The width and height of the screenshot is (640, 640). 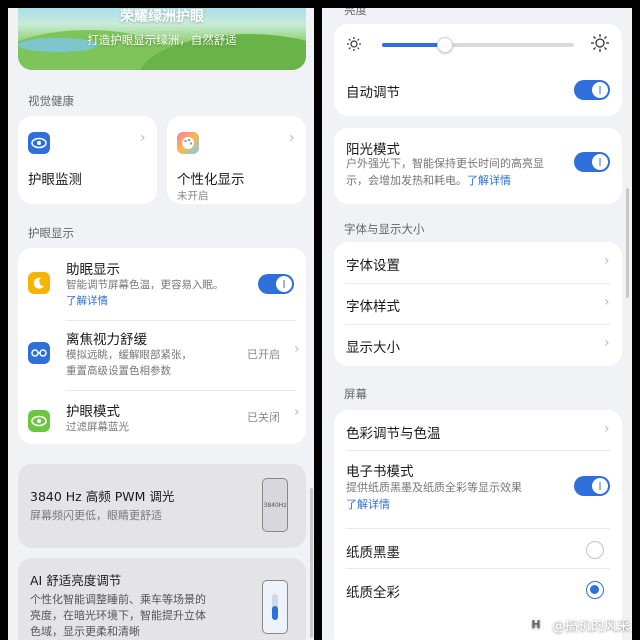 What do you see at coordinates (118, 371) in the screenshot?
I see `defocus-desc-line2: 重置高级设置色相参数` at bounding box center [118, 371].